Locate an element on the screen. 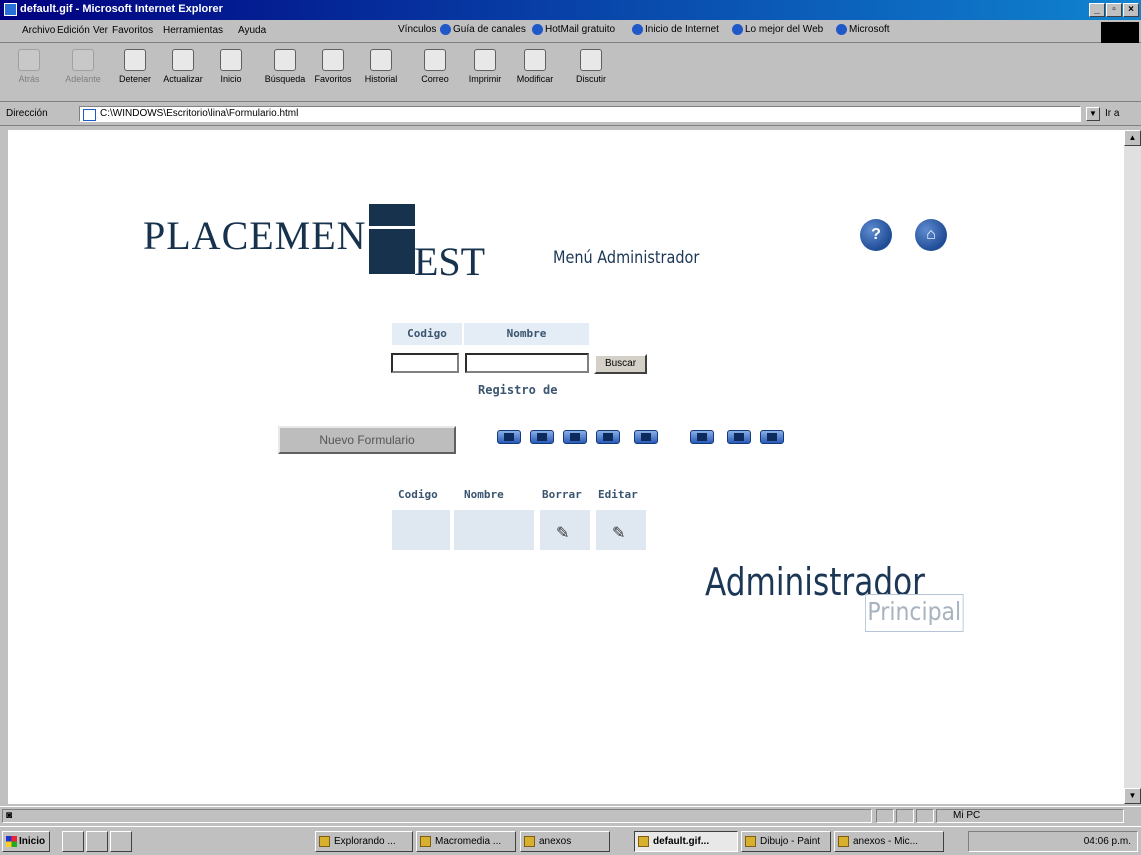 The image size is (1141, 855). task-anexos: anexos is located at coordinates (565, 841).